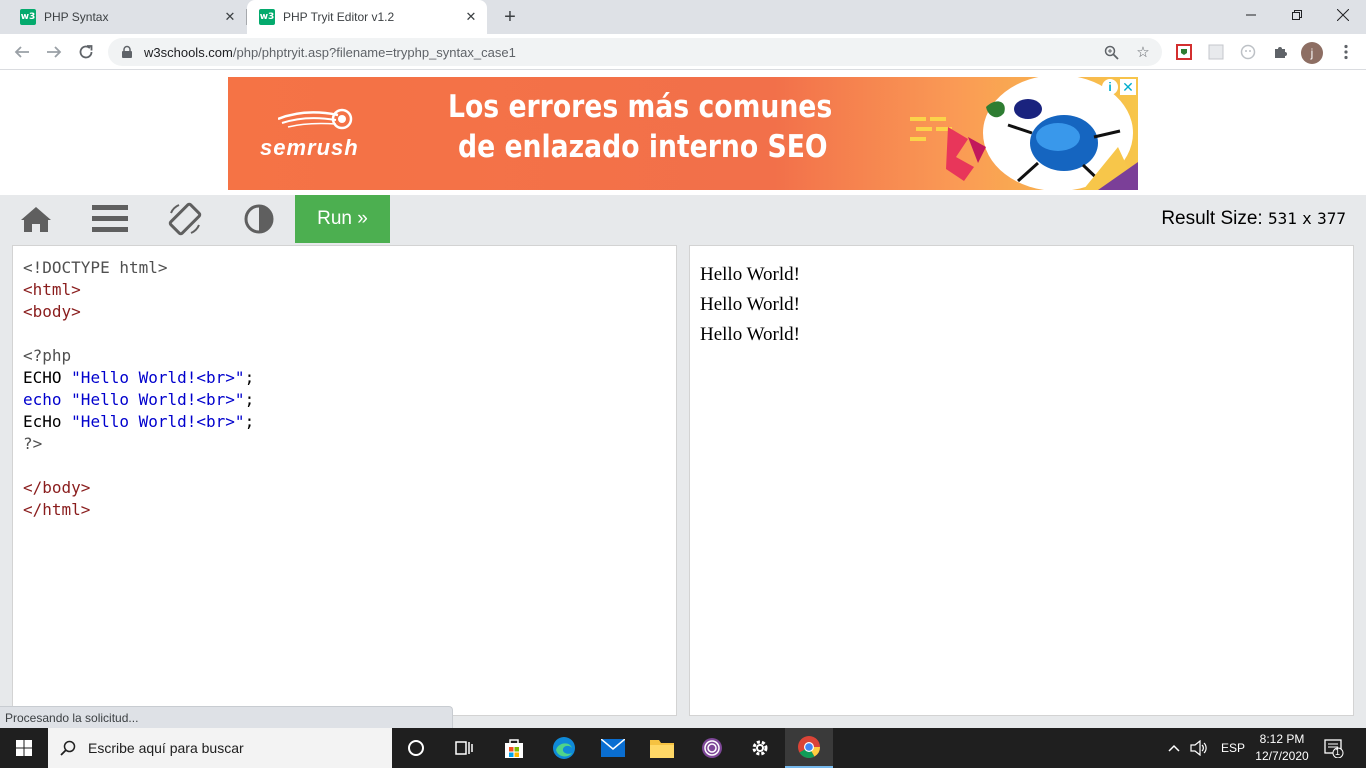 This screenshot has width=1366, height=768. What do you see at coordinates (342, 219) in the screenshot?
I see `run-button: Run »` at bounding box center [342, 219].